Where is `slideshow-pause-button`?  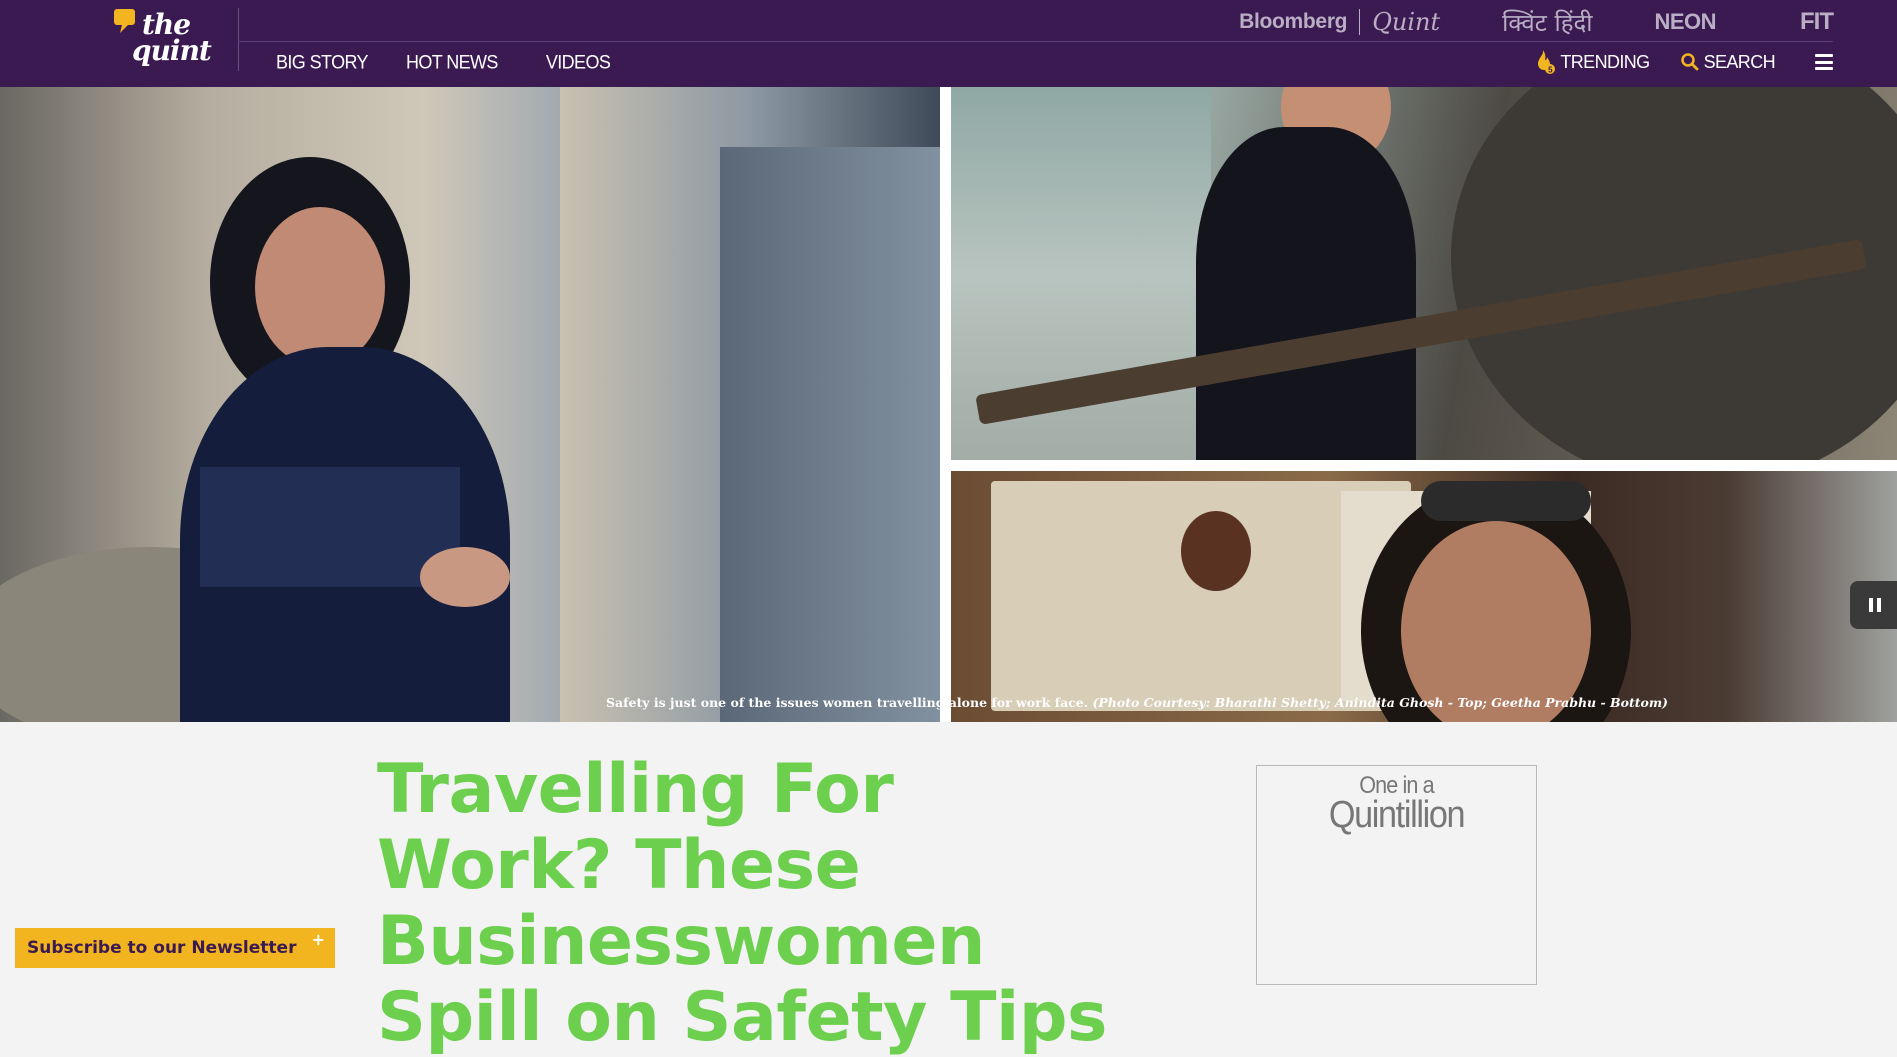 slideshow-pause-button is located at coordinates (1873, 605).